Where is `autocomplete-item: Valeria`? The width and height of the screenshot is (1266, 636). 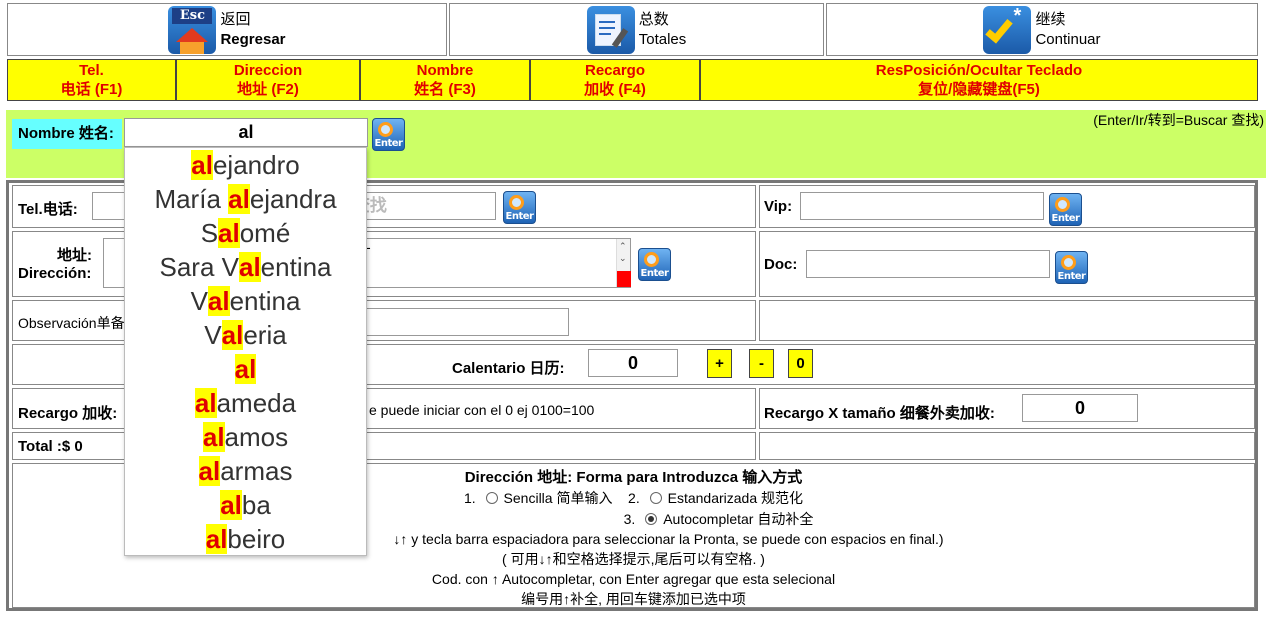 autocomplete-item: Valeria is located at coordinates (245, 335).